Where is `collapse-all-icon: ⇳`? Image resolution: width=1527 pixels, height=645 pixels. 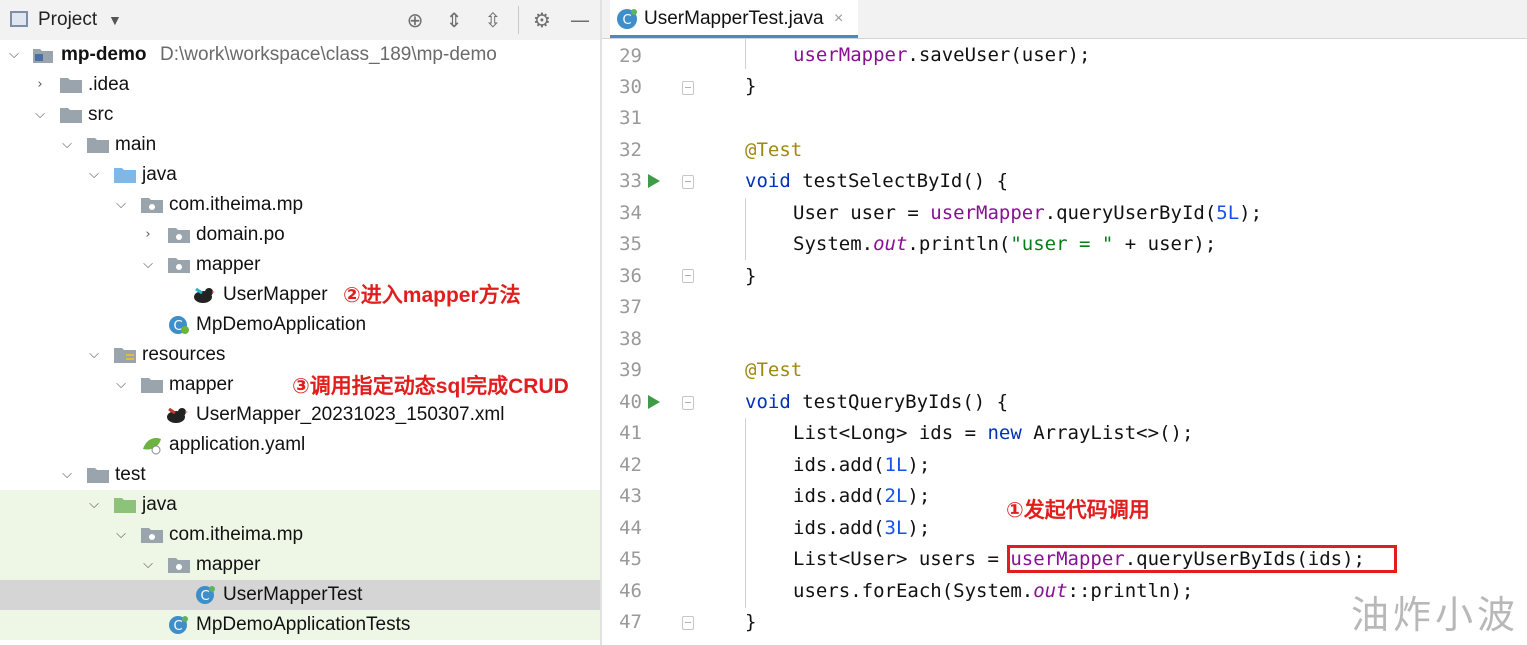 collapse-all-icon: ⇳ is located at coordinates (493, 20).